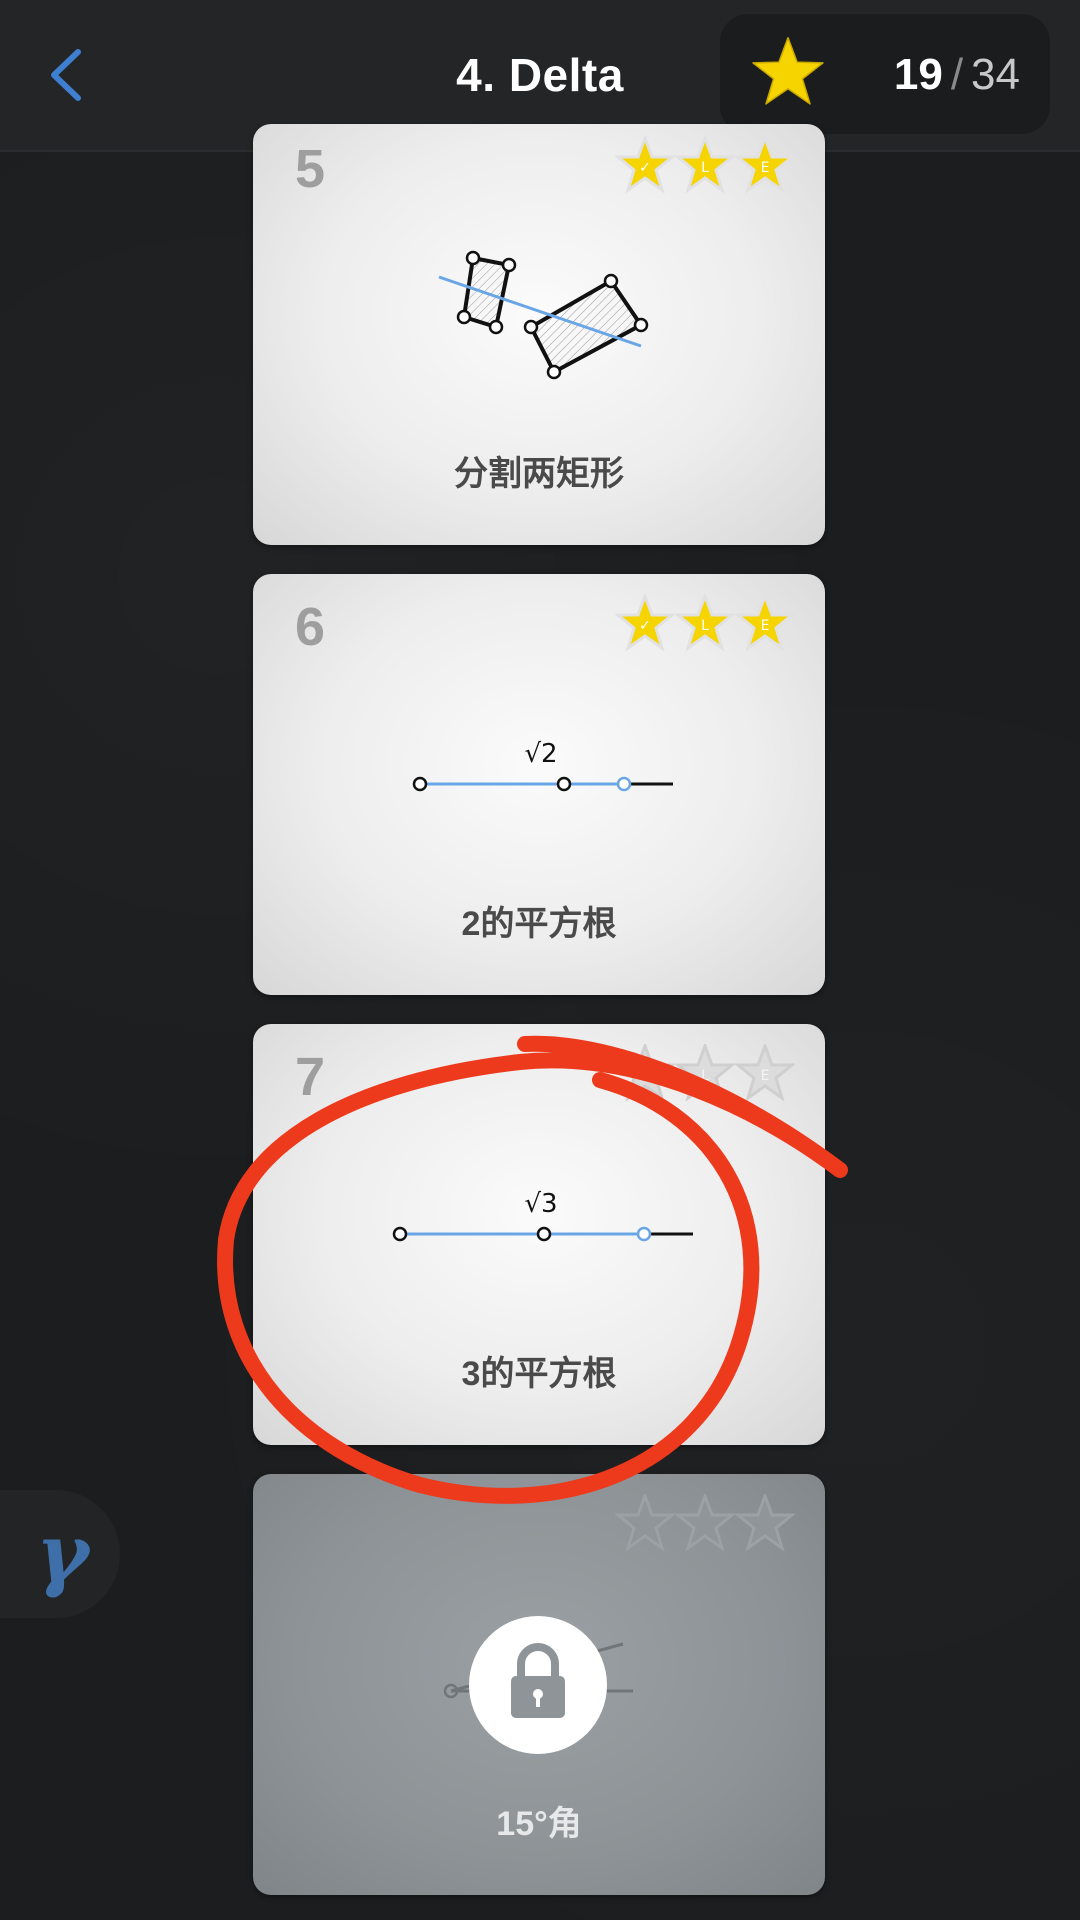  I want to click on level-title: 15°角, so click(539, 1824).